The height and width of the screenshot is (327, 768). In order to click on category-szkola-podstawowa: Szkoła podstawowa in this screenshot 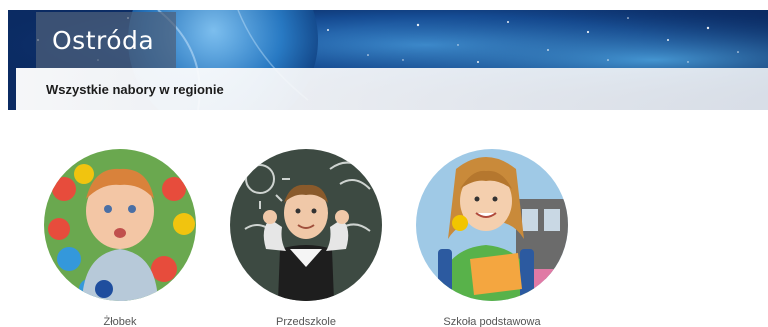, I will do `click(511, 238)`.